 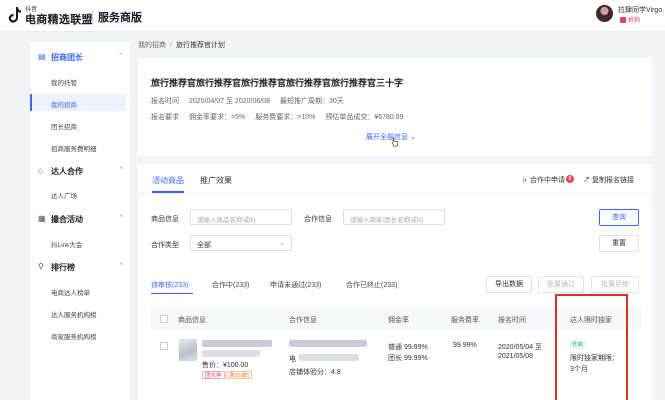 I want to click on user-name: 拉肆同学Virgo, so click(x=640, y=10).